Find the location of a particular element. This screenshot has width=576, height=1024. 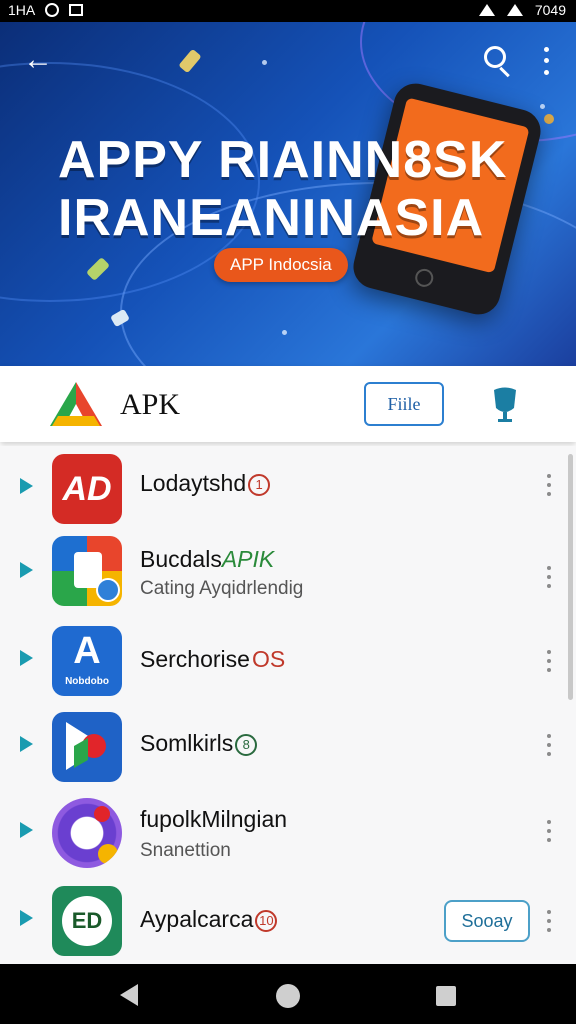

mic-button is located at coordinates (505, 404).